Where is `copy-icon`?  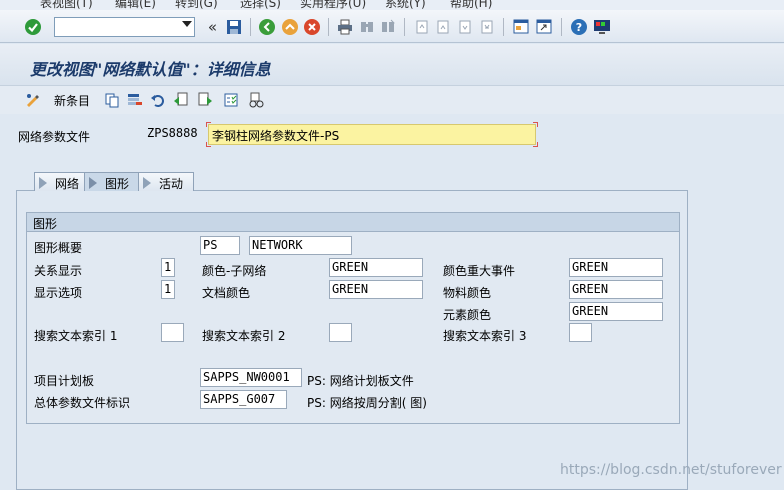
copy-icon is located at coordinates (112, 100).